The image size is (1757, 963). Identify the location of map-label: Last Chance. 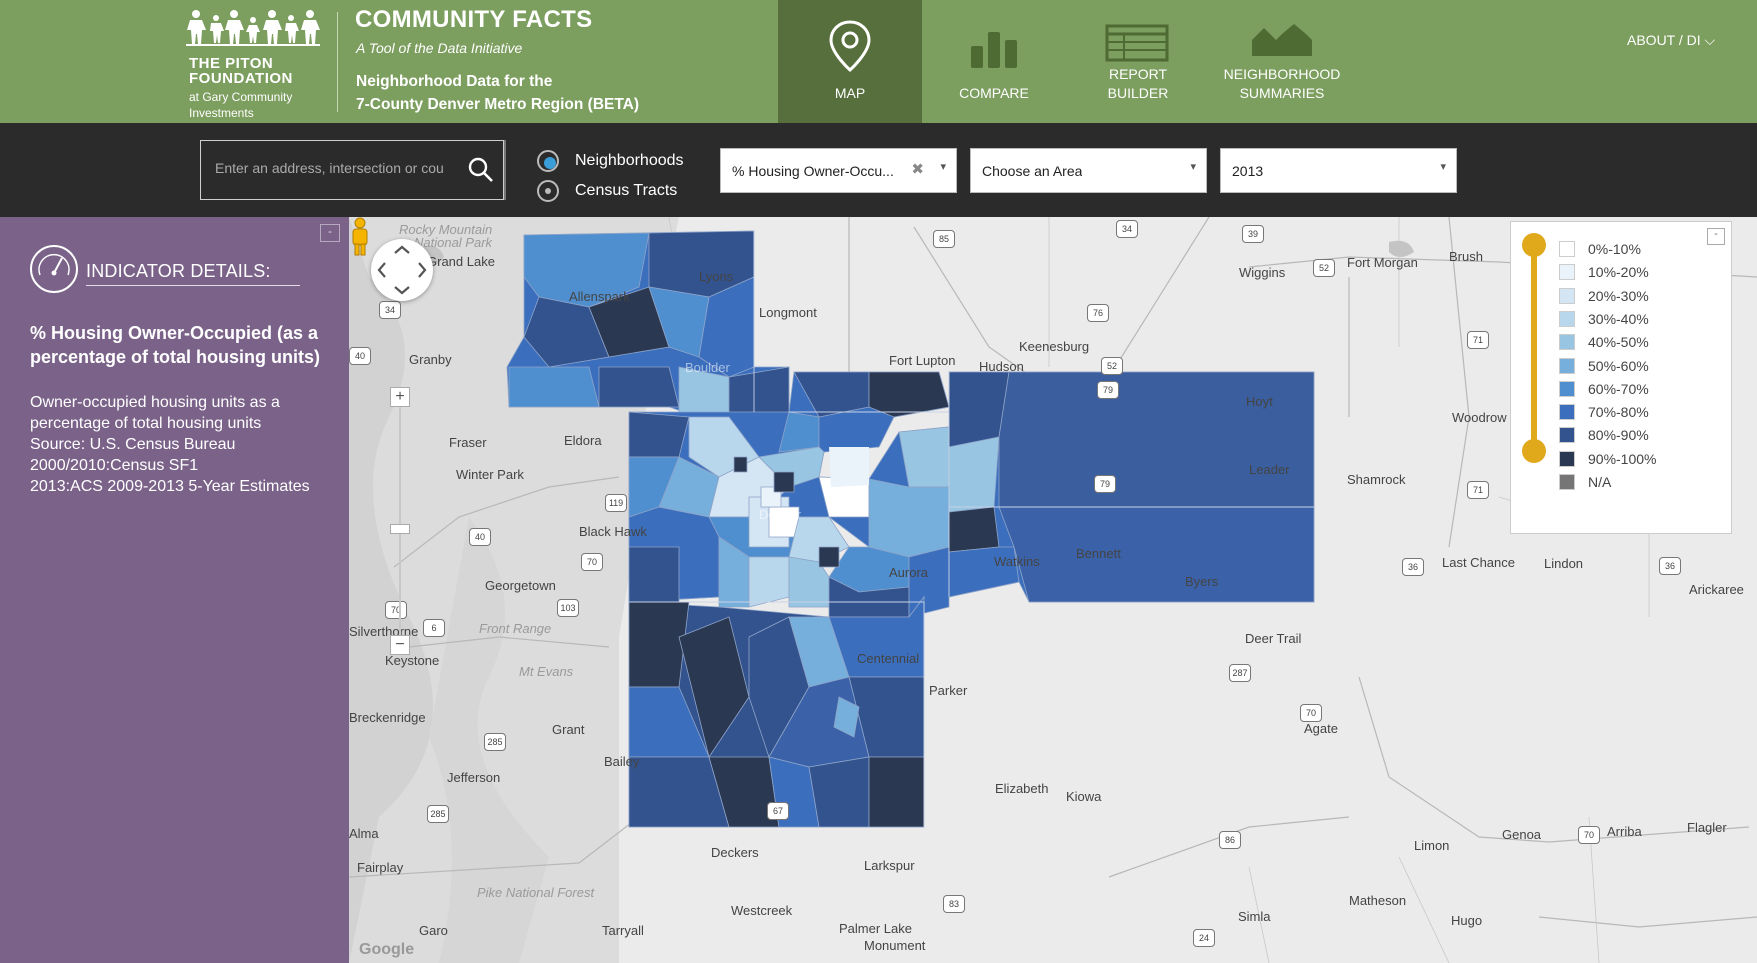
(1478, 562).